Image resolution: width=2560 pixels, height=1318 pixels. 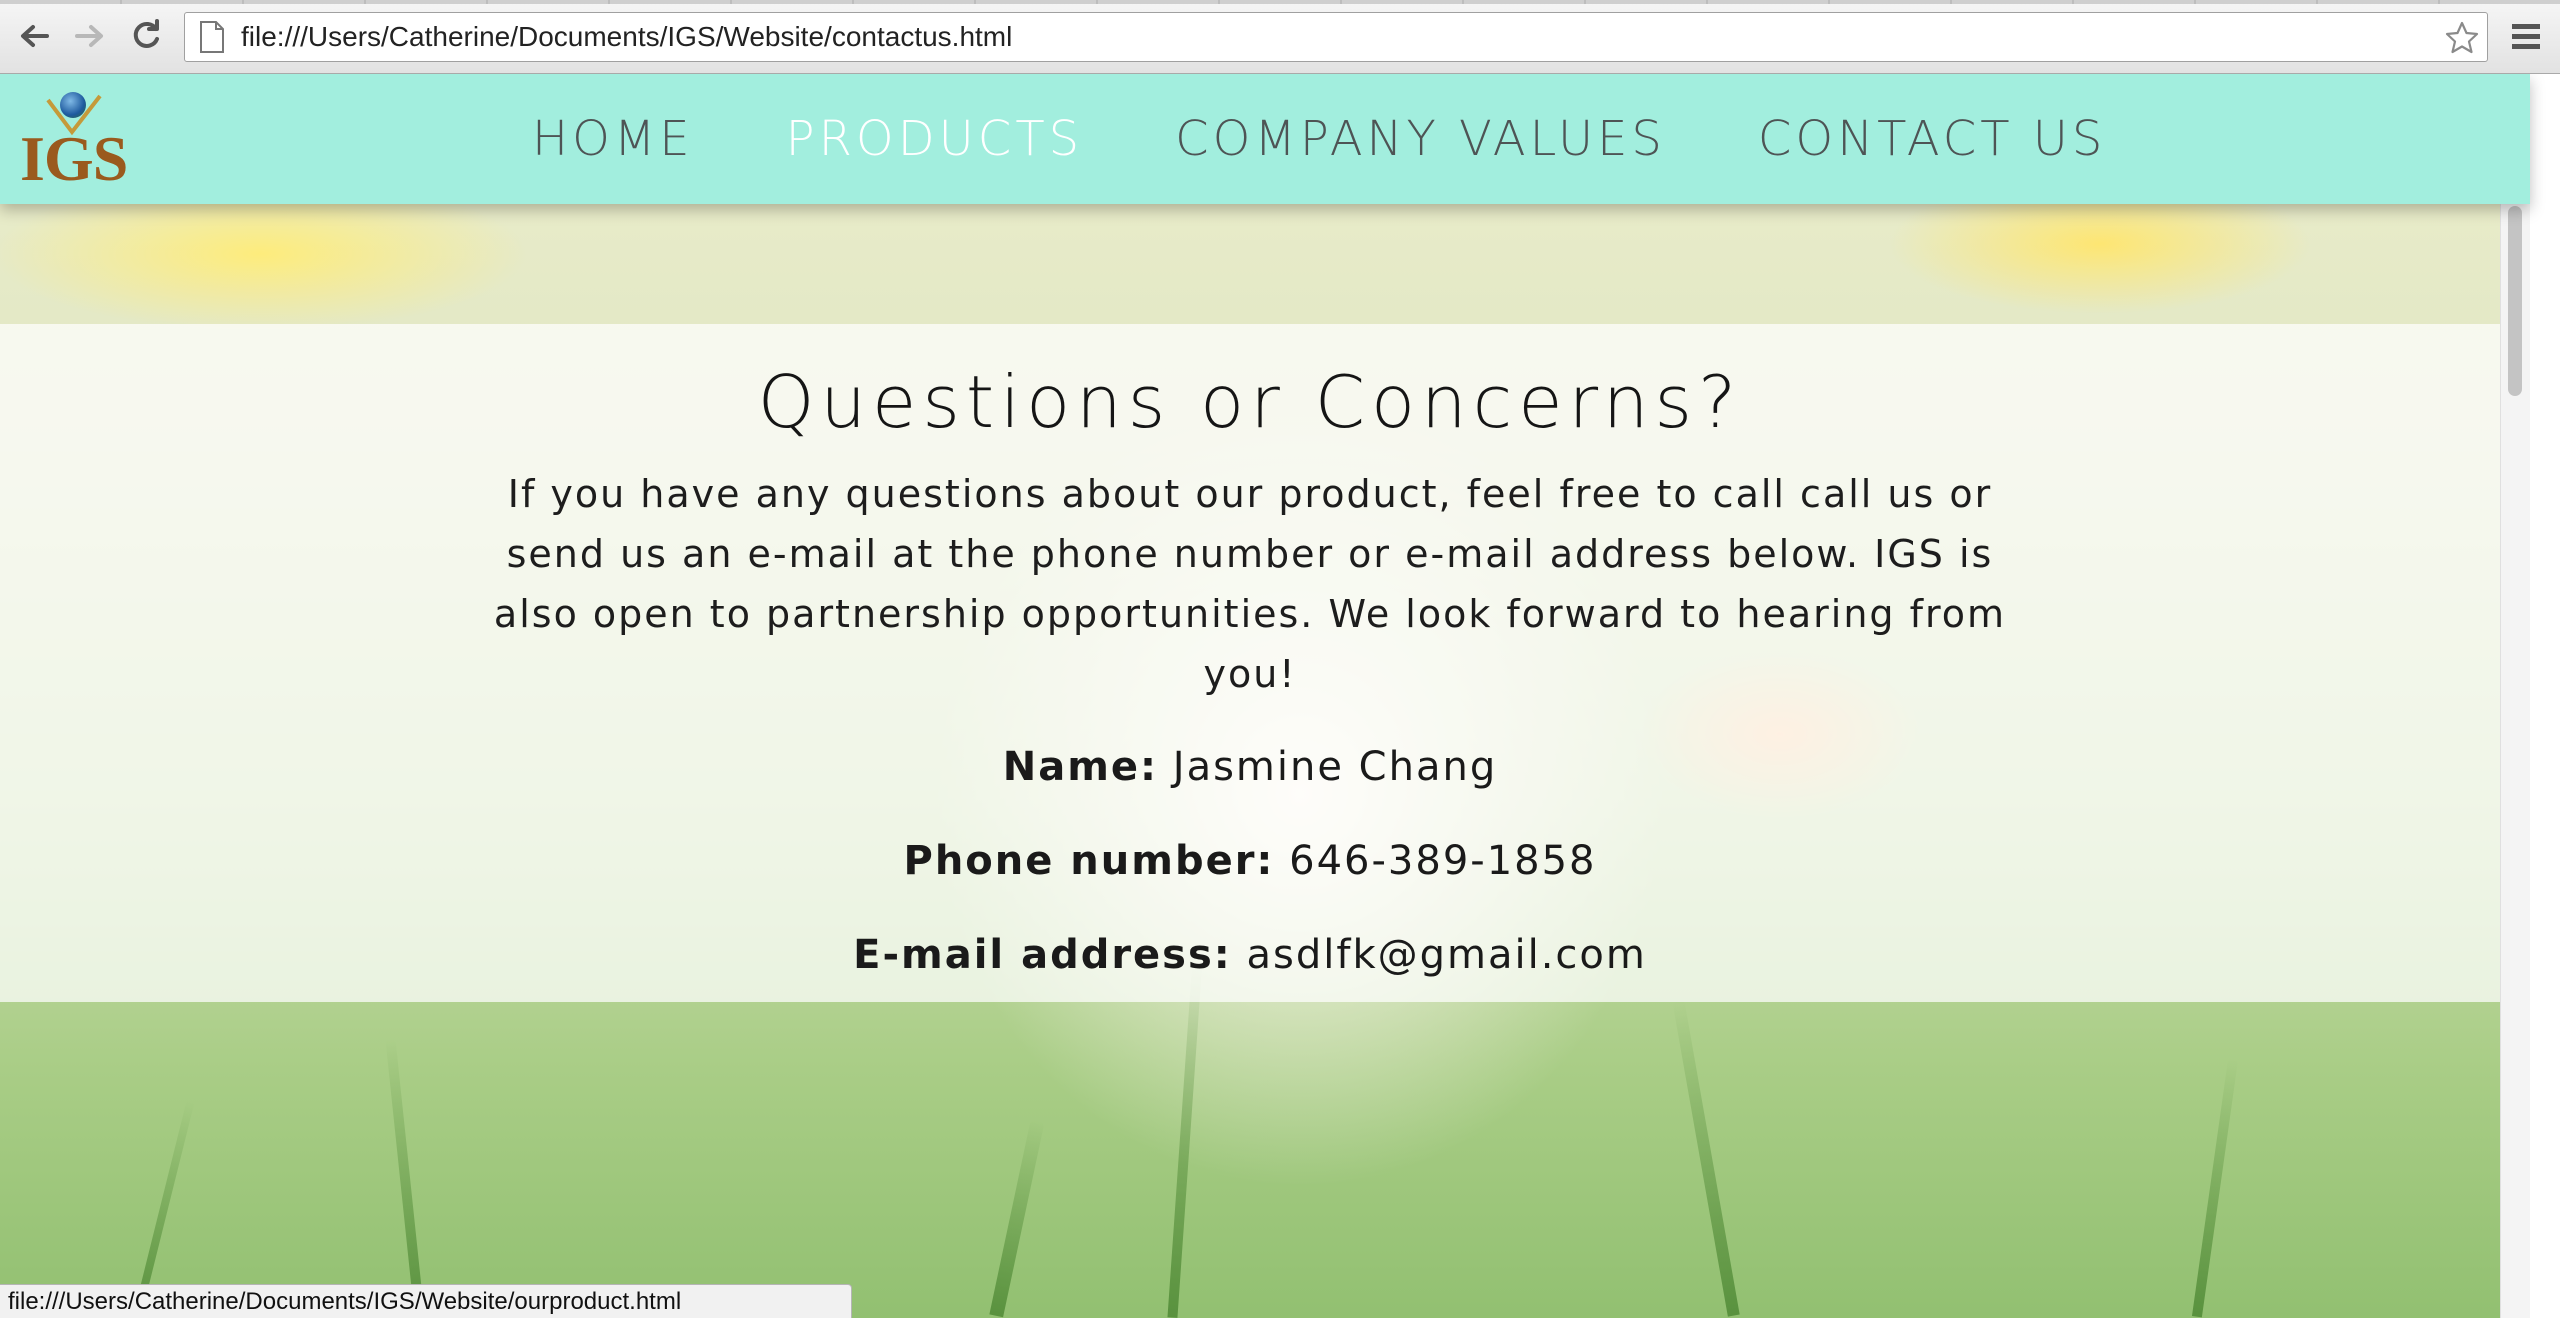 I want to click on phone-label: Phone number:, so click(x=1089, y=861).